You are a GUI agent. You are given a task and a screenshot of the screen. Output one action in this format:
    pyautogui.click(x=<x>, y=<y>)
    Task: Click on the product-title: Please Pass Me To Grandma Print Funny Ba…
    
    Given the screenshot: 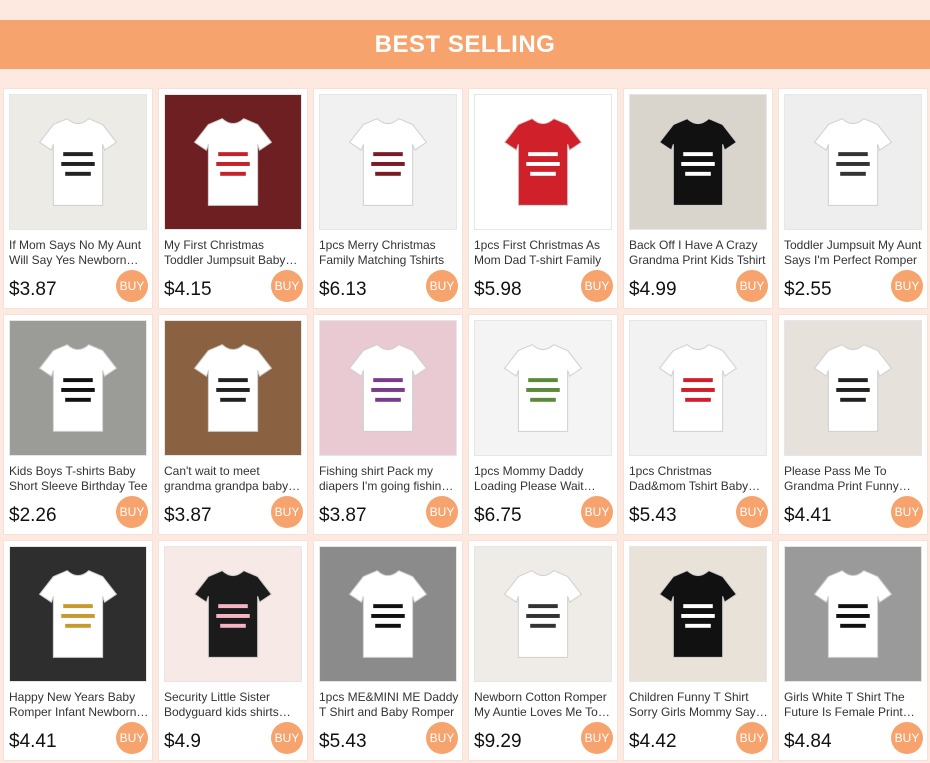 What is the action you would take?
    pyautogui.click(x=854, y=479)
    